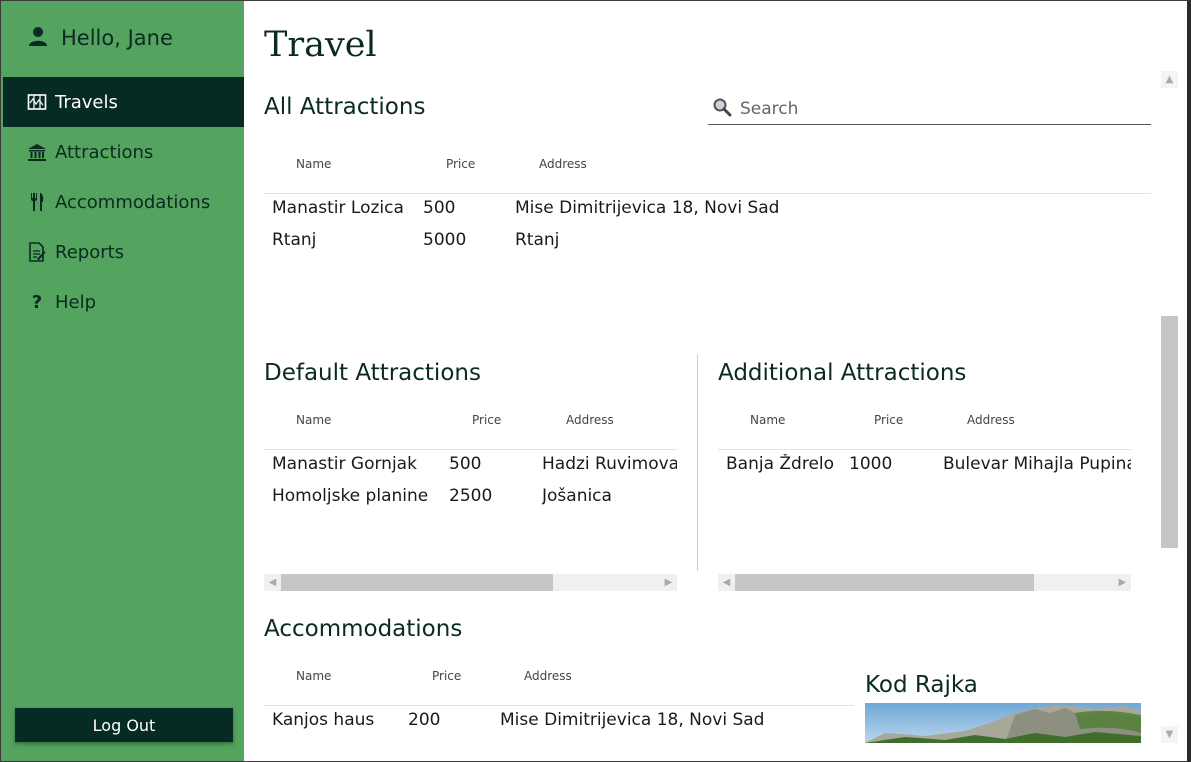 The width and height of the screenshot is (1191, 762). What do you see at coordinates (123, 102) in the screenshot?
I see `sidebar-item-travels: Travels` at bounding box center [123, 102].